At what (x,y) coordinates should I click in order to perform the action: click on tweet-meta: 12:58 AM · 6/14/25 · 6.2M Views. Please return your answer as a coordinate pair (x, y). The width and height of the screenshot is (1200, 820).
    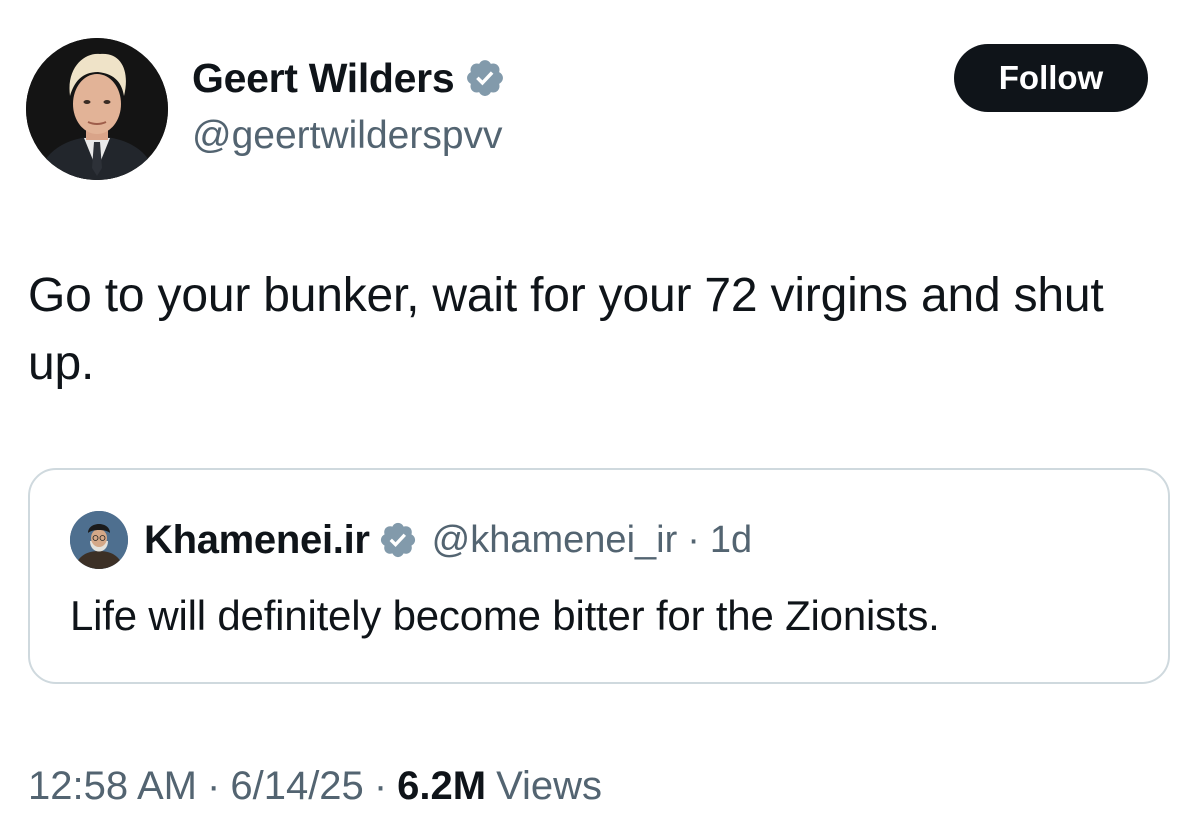
    Looking at the image, I should click on (315, 786).